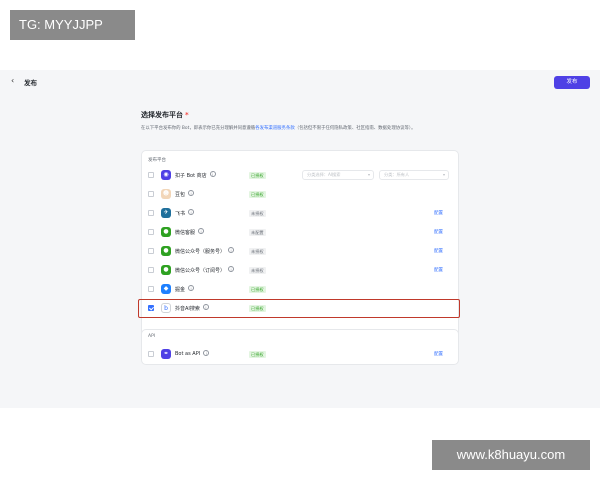 Image resolution: width=600 pixels, height=480 pixels. Describe the element at coordinates (12, 80) in the screenshot. I see `back-chevron-icon: ‹` at that location.